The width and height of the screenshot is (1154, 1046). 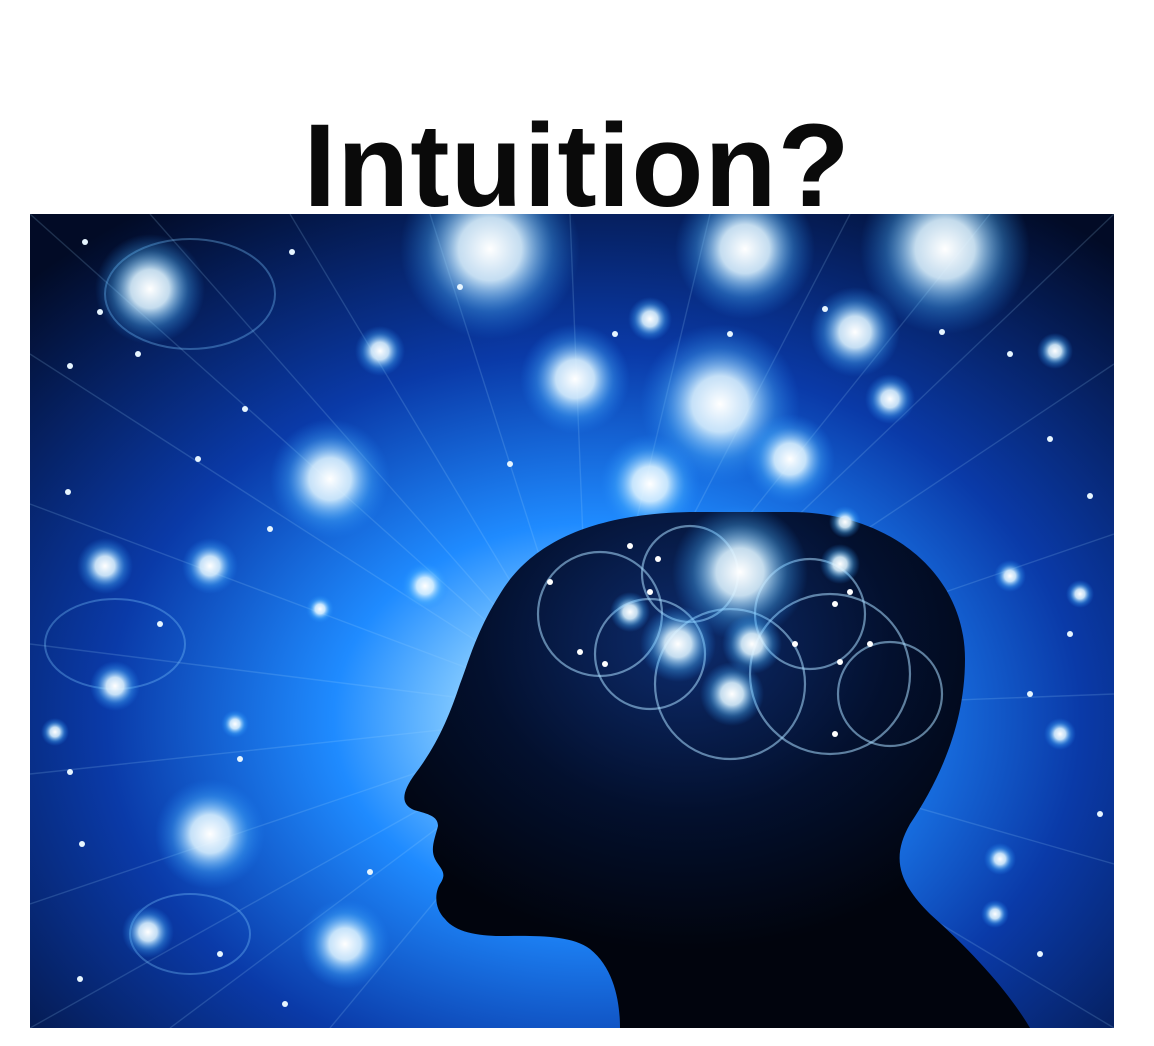 I want to click on slide-title: Intuition?, so click(x=577, y=166).